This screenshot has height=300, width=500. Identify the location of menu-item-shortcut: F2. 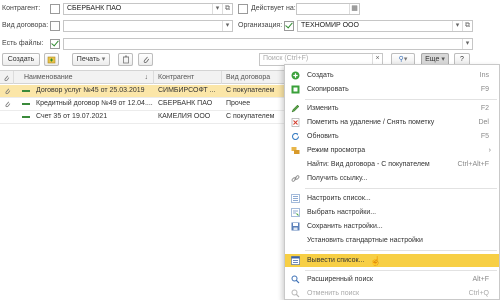
(484, 108).